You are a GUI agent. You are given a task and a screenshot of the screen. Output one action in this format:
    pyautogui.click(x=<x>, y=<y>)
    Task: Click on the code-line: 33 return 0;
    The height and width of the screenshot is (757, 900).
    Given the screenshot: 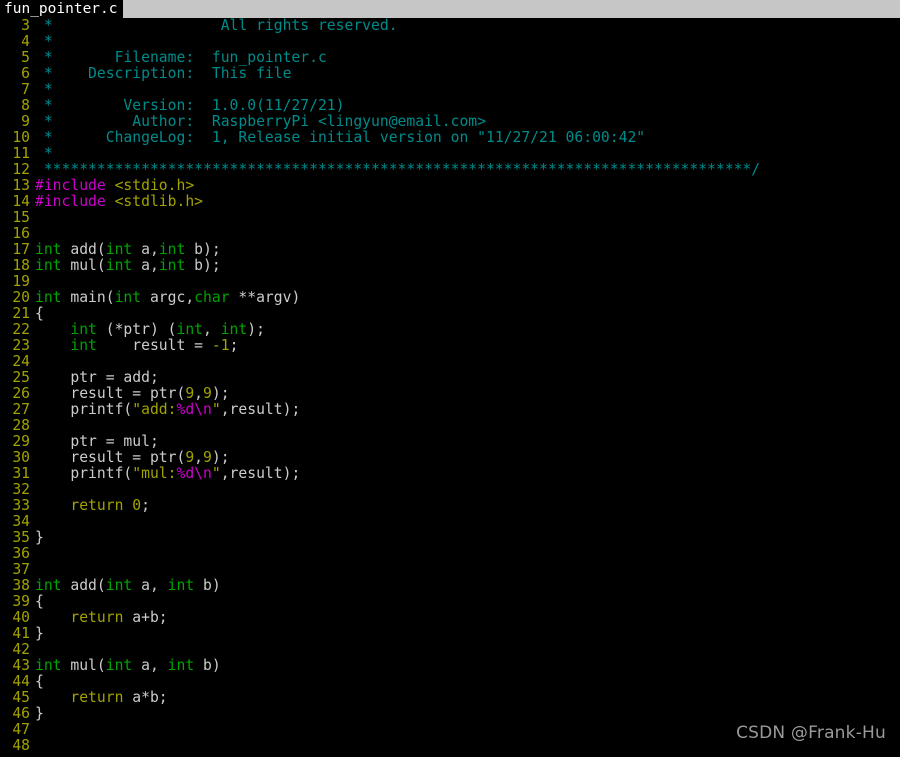 What is the action you would take?
    pyautogui.click(x=450, y=506)
    